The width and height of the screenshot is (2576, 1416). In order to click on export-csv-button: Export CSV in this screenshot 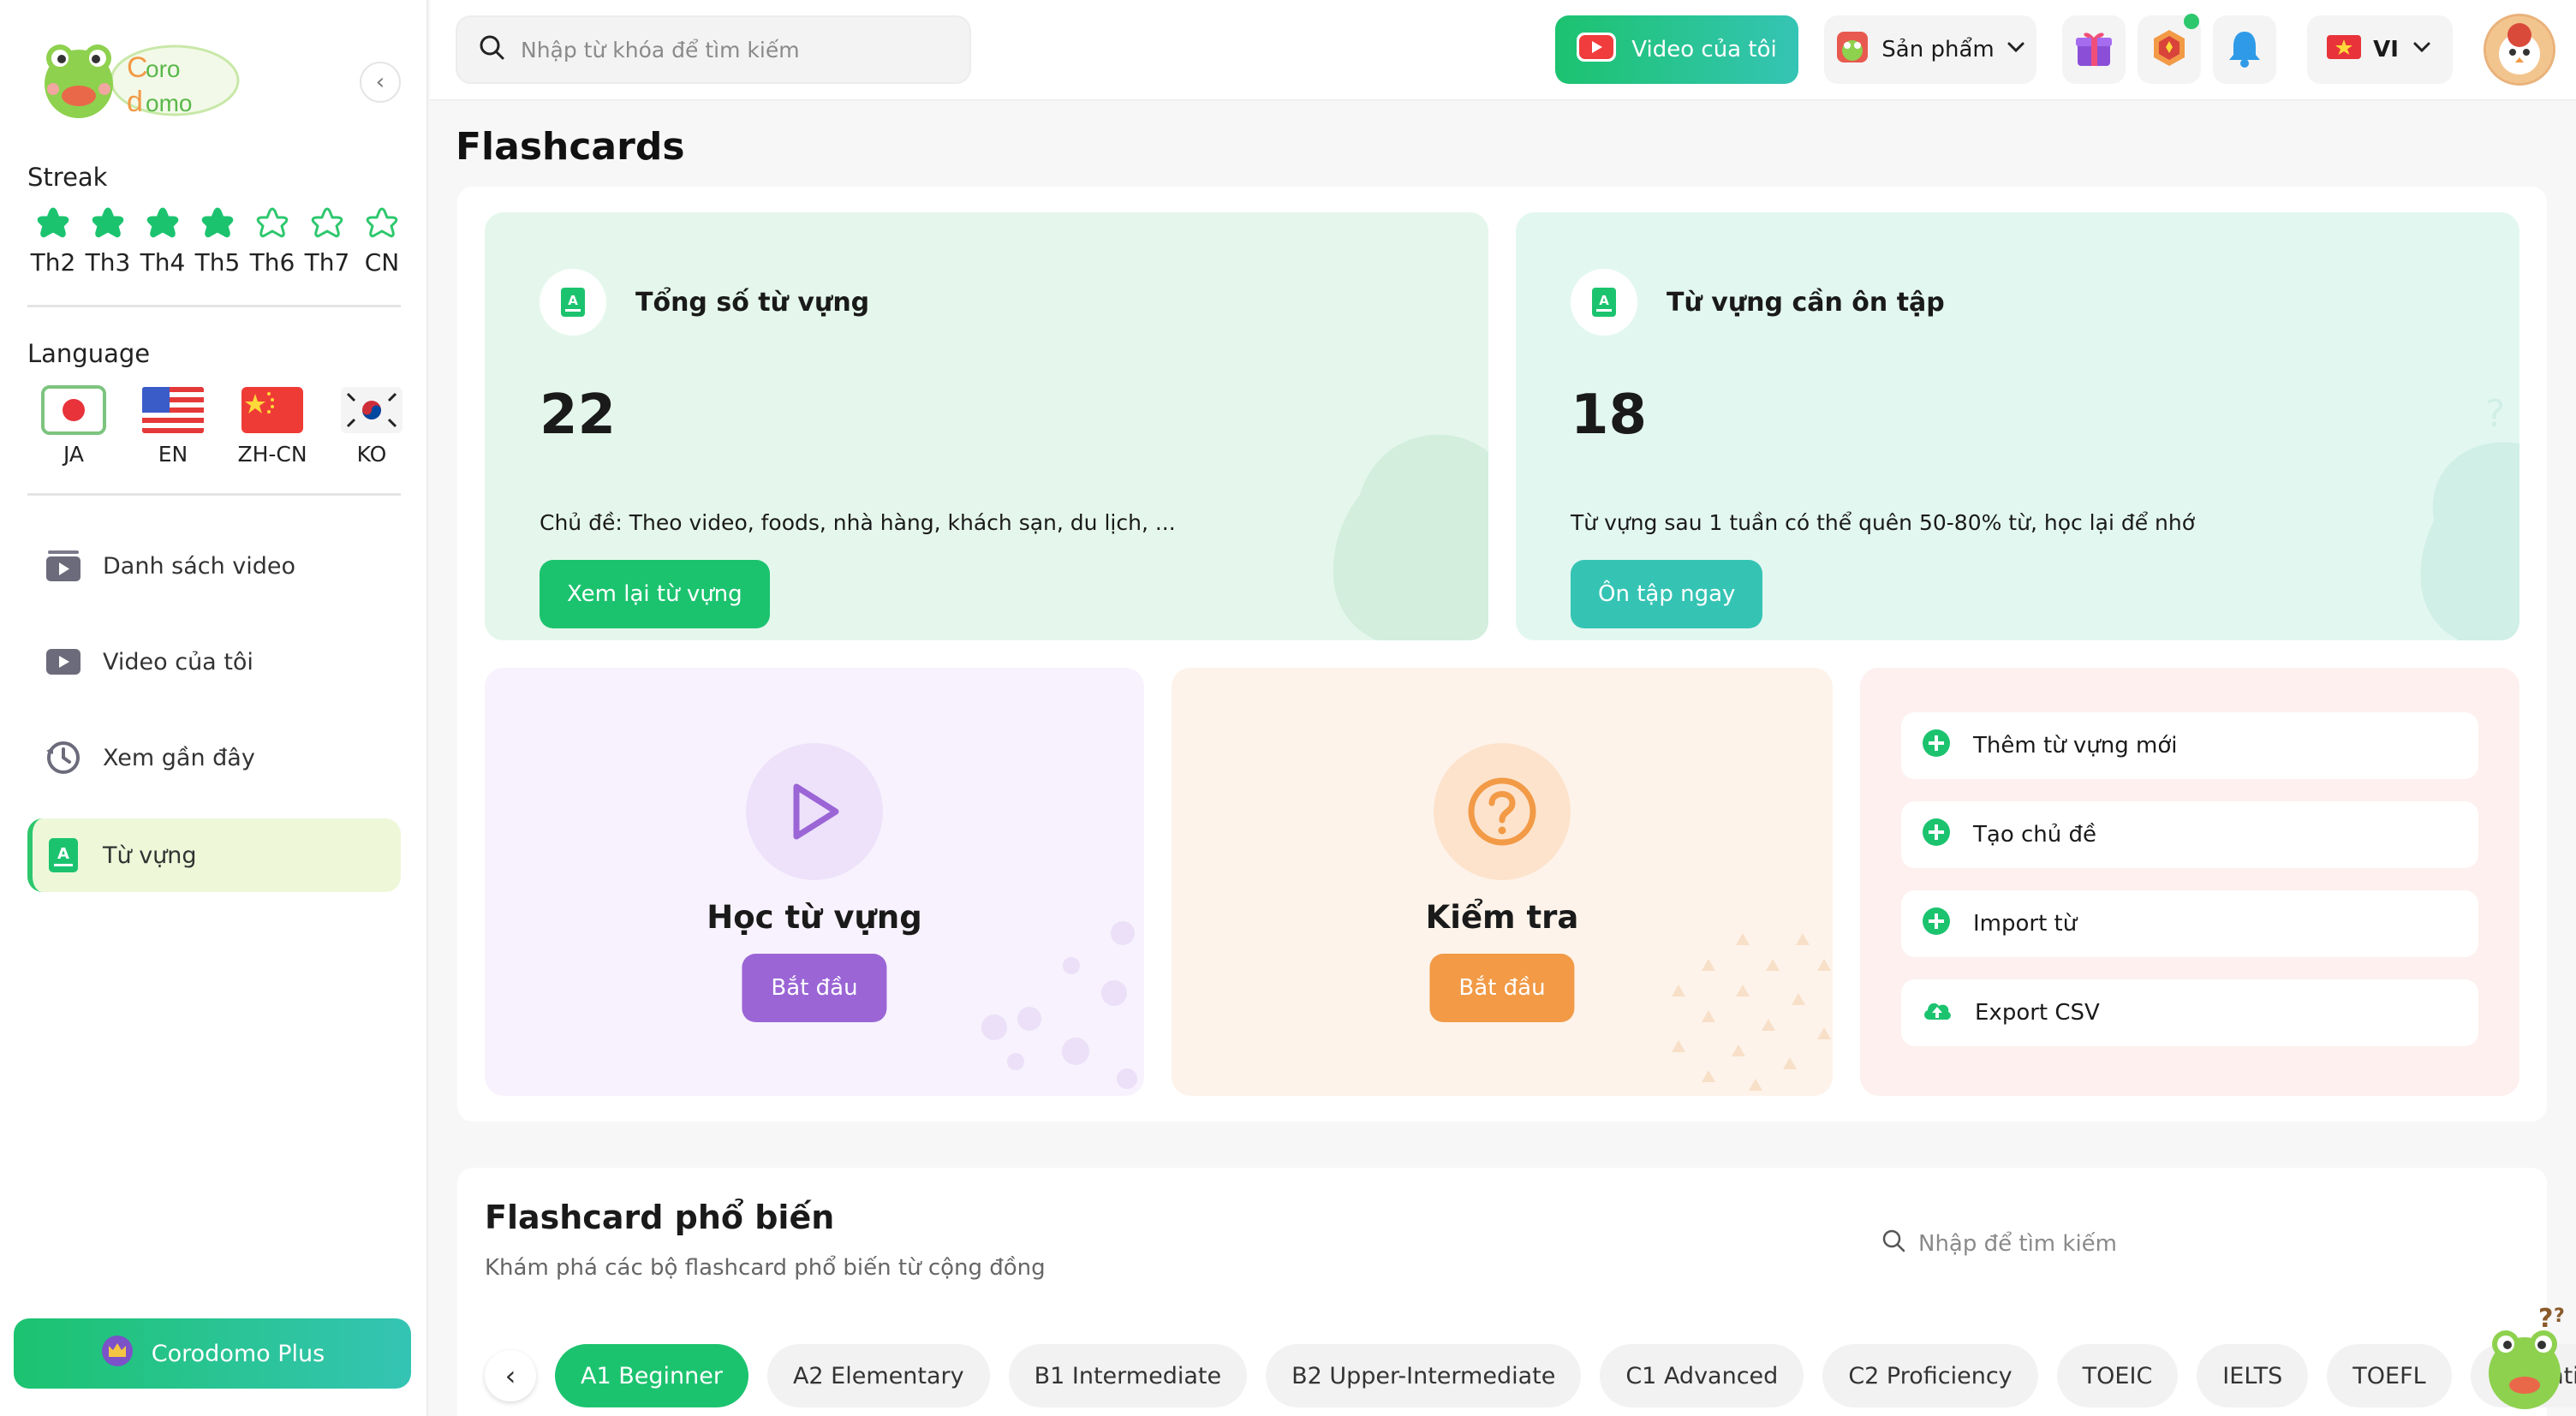, I will do `click(2189, 1012)`.